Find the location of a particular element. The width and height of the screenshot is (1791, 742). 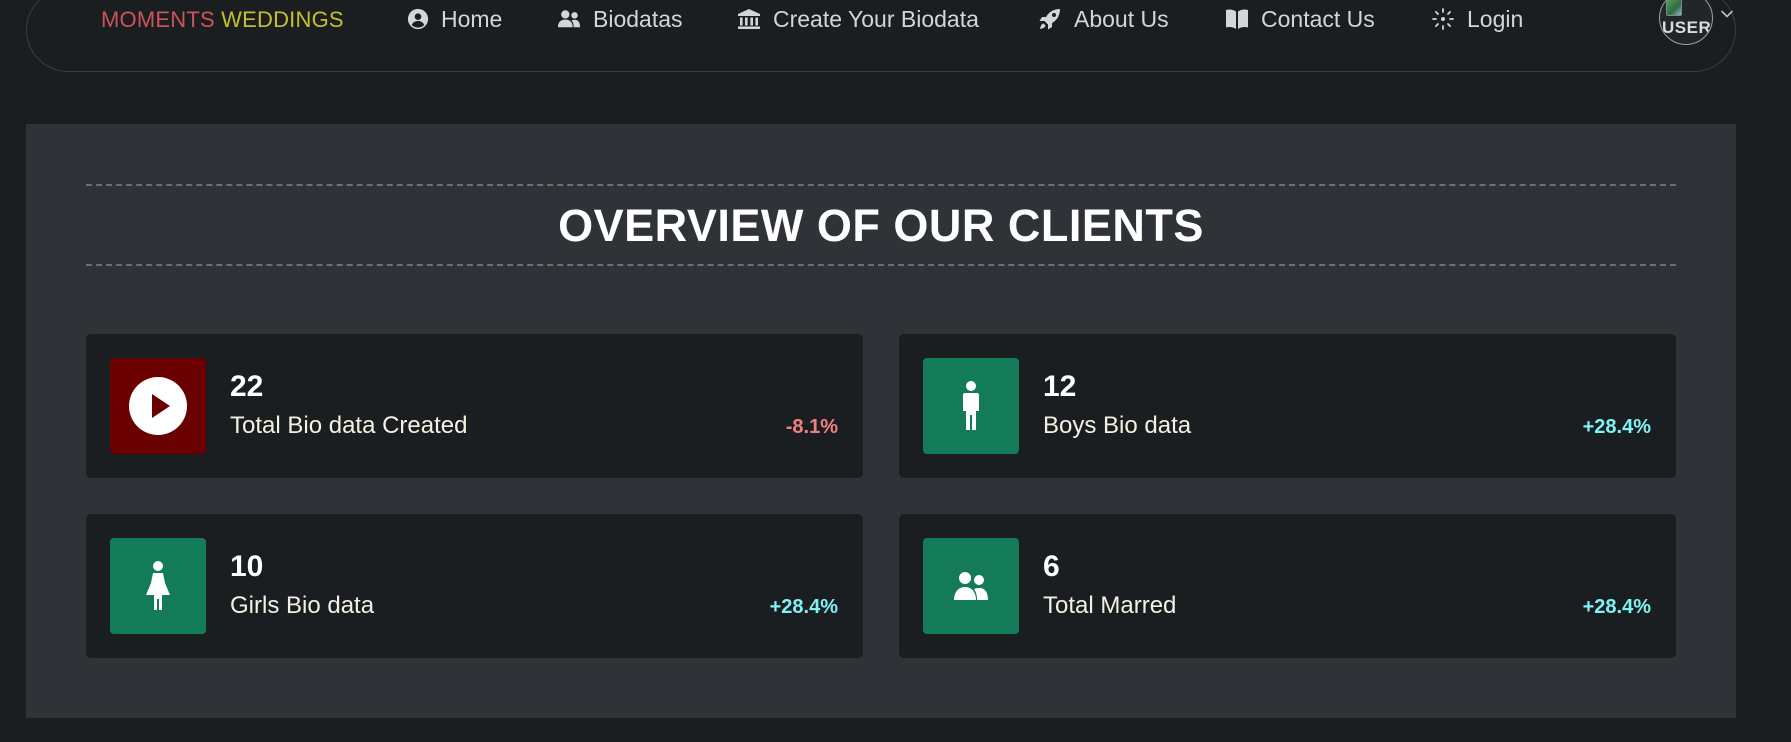

stat-change: -8.1% is located at coordinates (811, 427).